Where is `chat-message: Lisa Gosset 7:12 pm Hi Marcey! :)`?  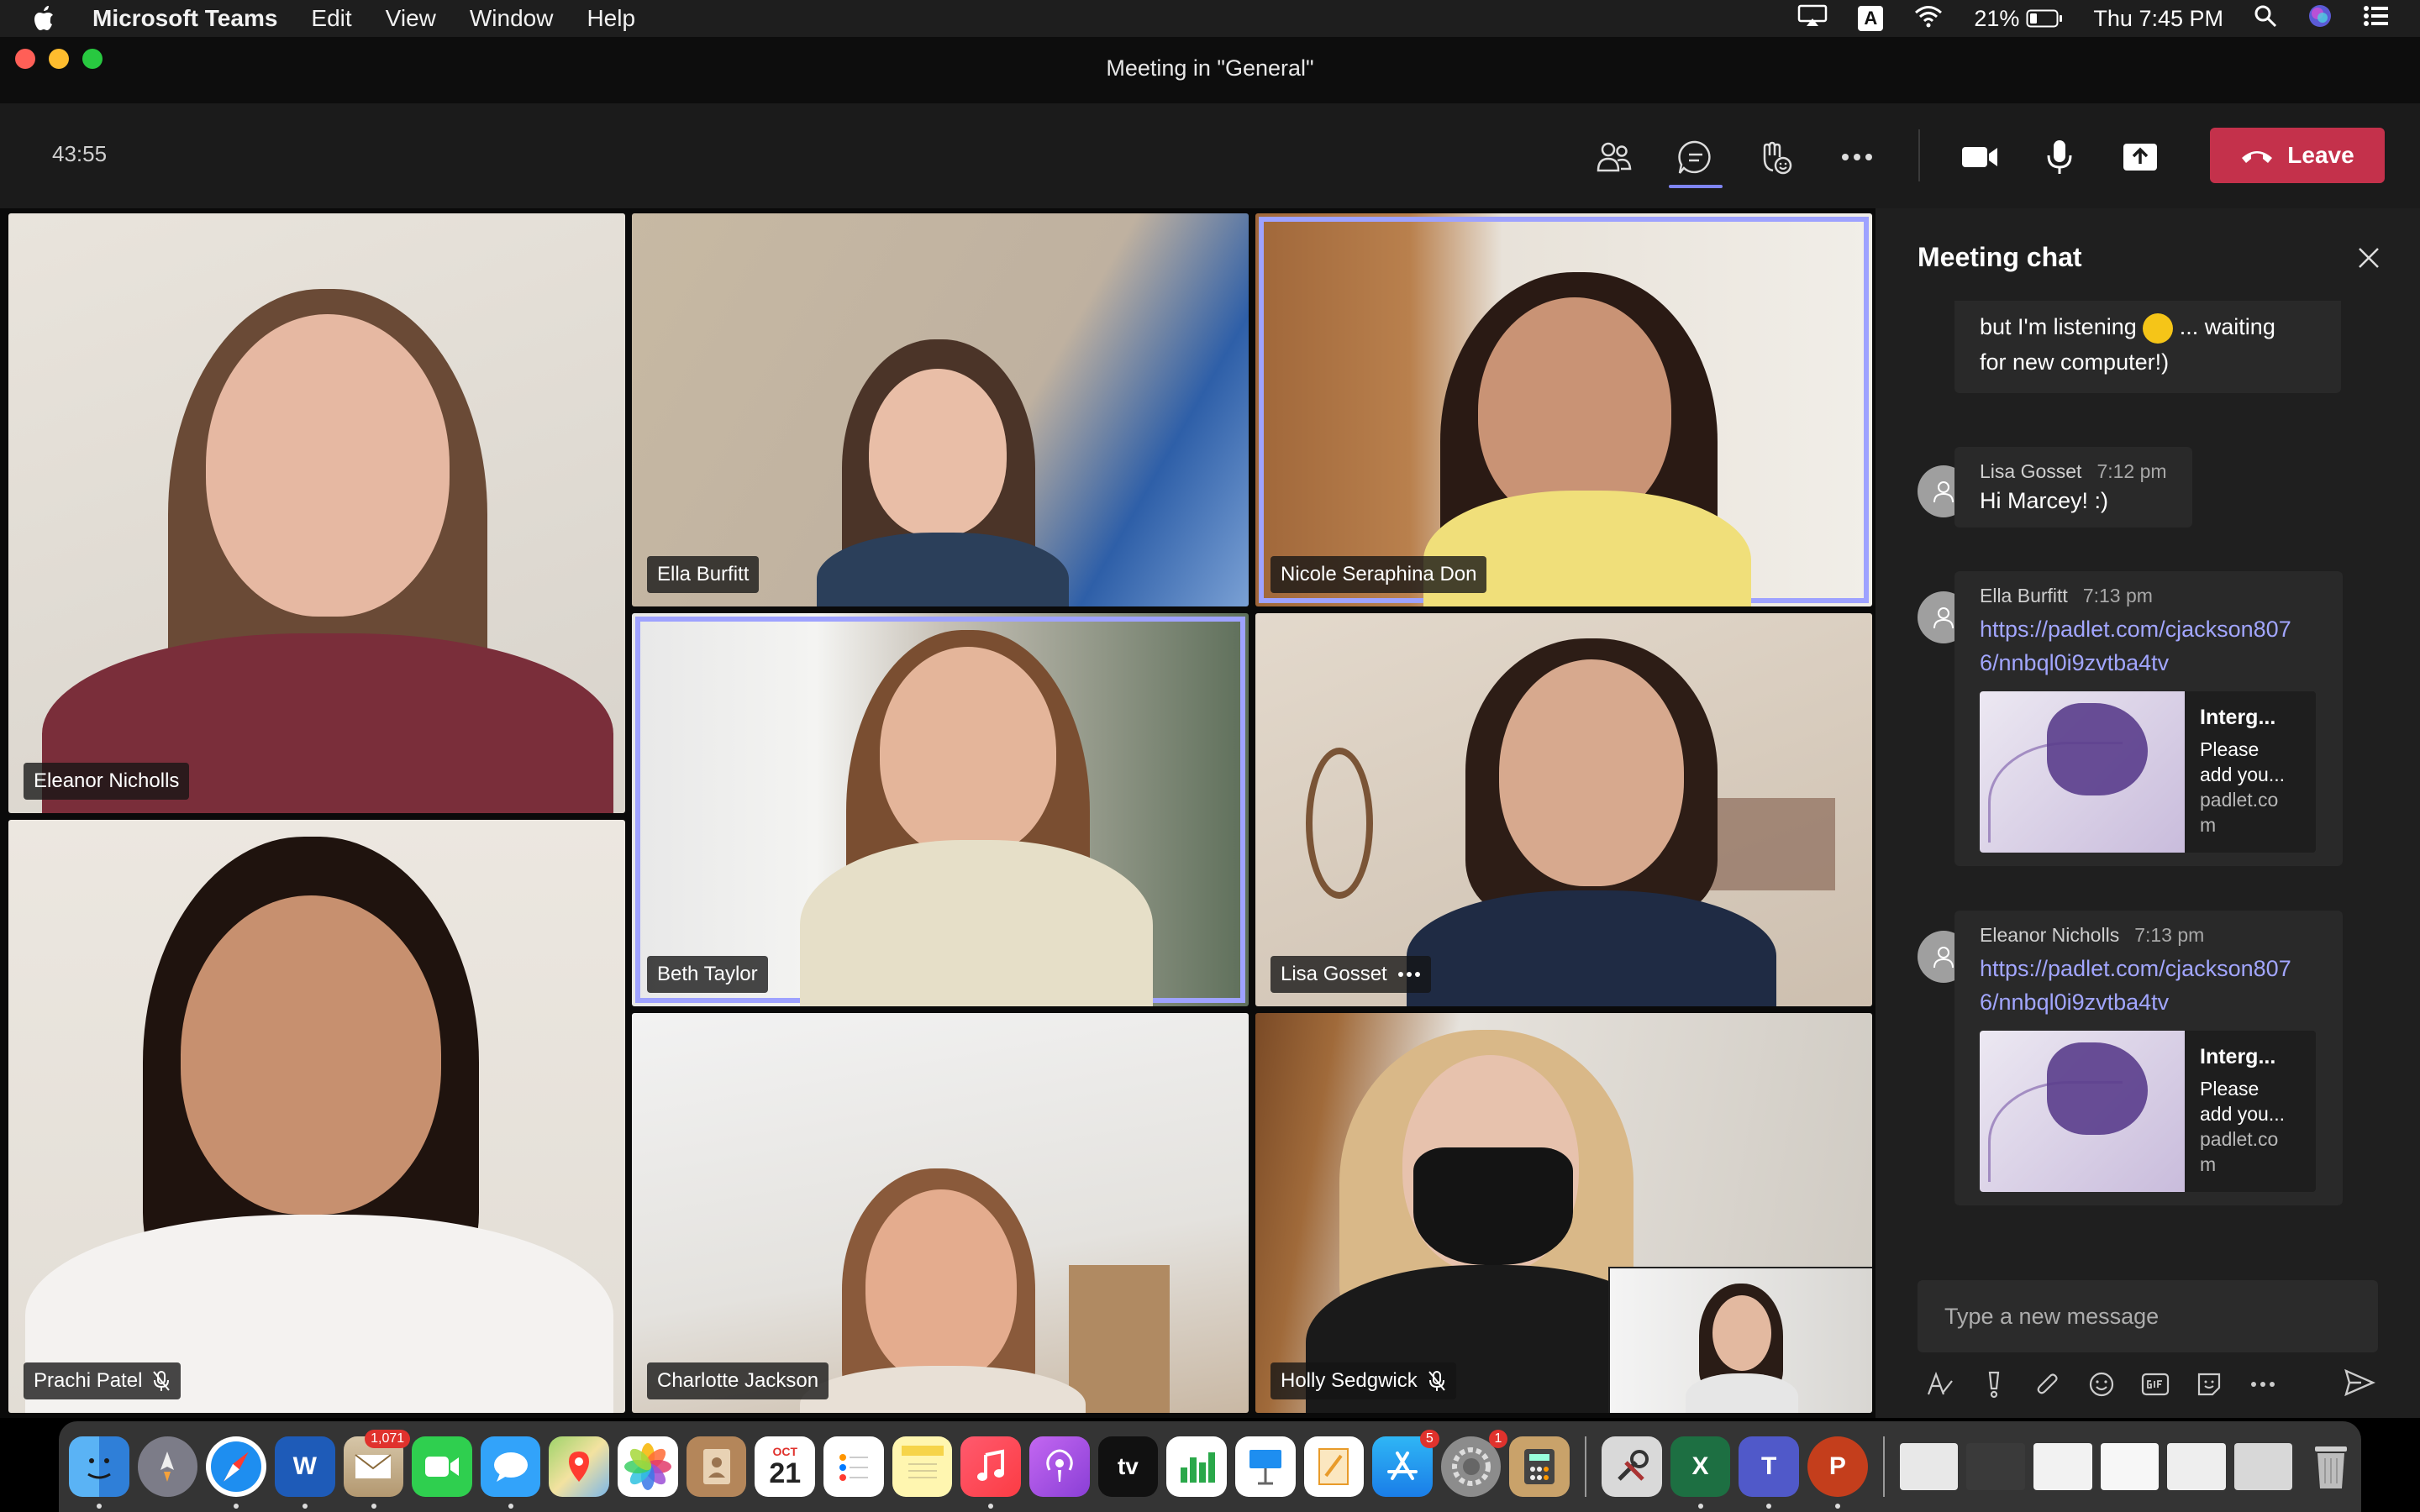
chat-message: Lisa Gosset 7:12 pm Hi Marcey! :) is located at coordinates (2073, 487).